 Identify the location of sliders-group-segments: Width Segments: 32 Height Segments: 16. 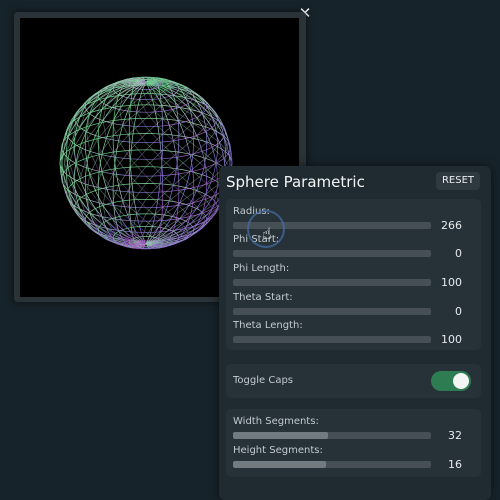
(353, 443).